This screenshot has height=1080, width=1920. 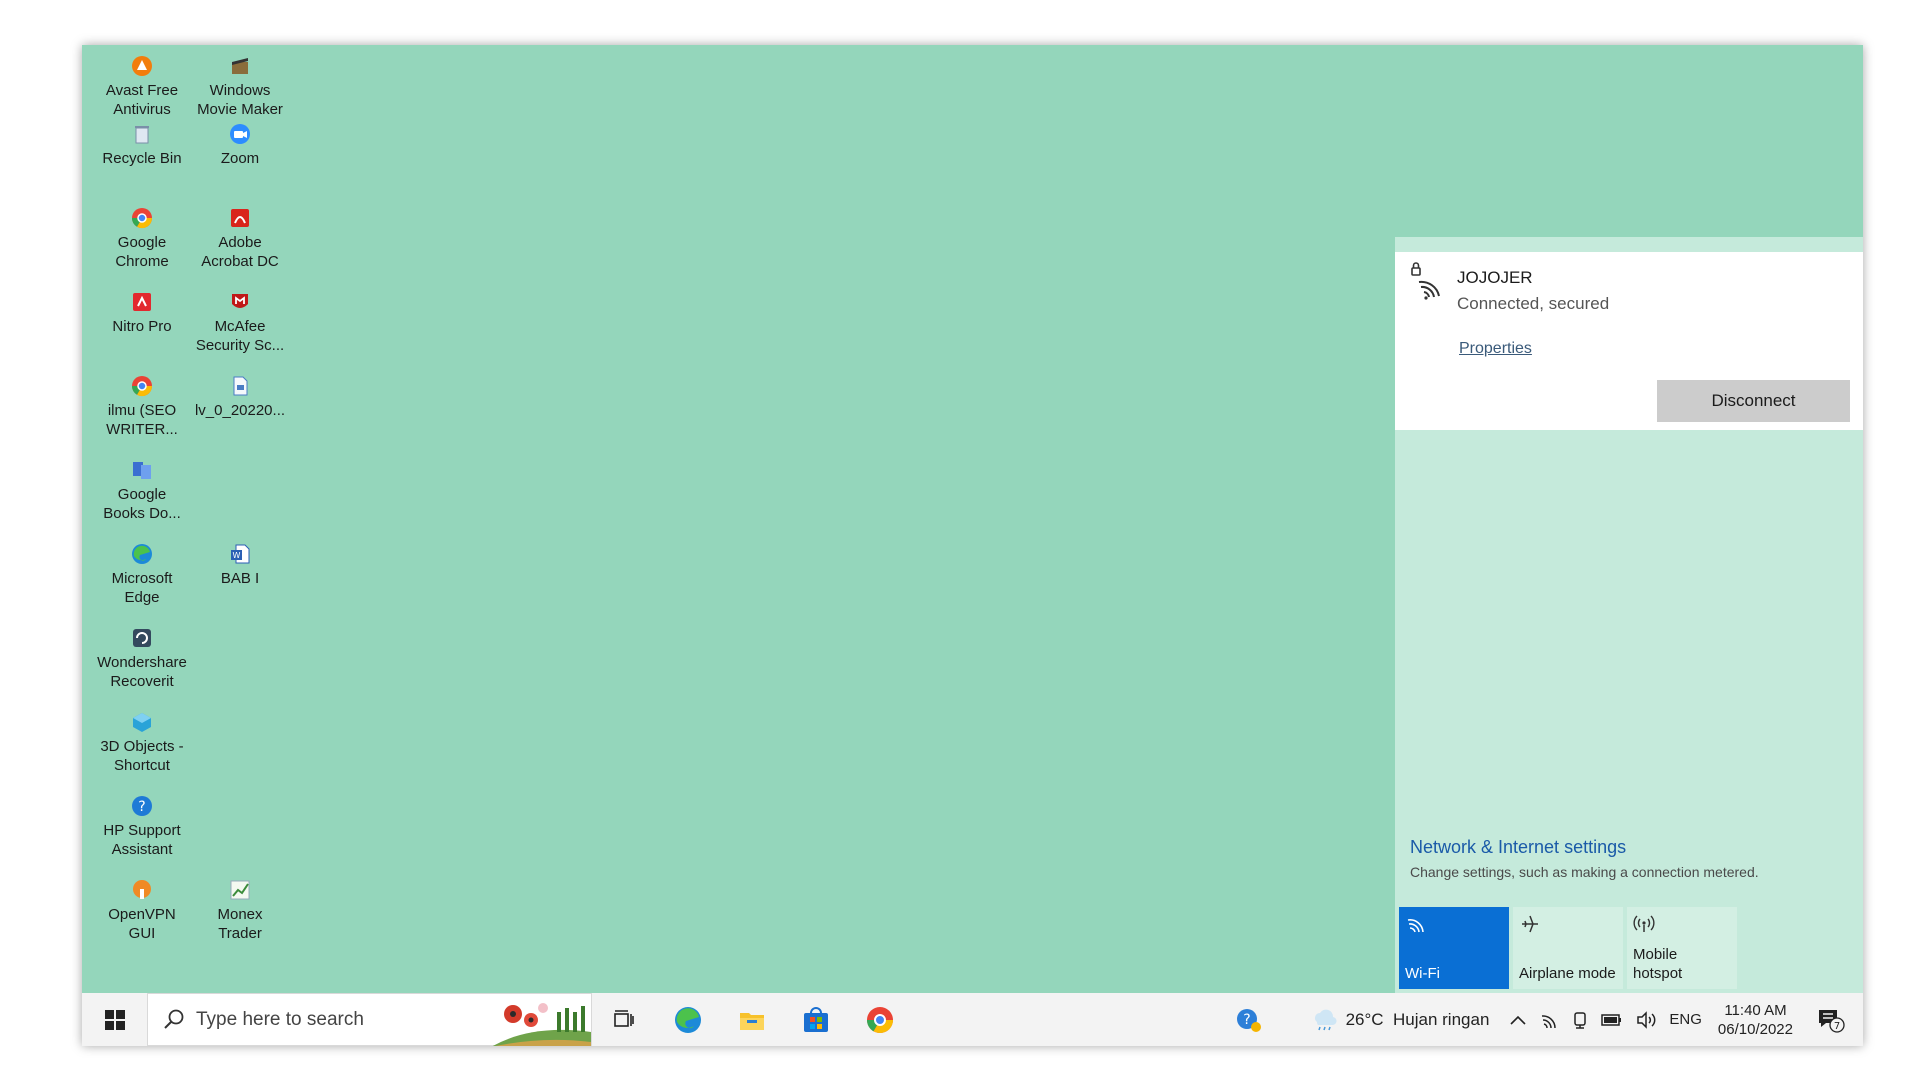 What do you see at coordinates (240, 924) in the screenshot?
I see `desktop-icon-label: Monex Trader` at bounding box center [240, 924].